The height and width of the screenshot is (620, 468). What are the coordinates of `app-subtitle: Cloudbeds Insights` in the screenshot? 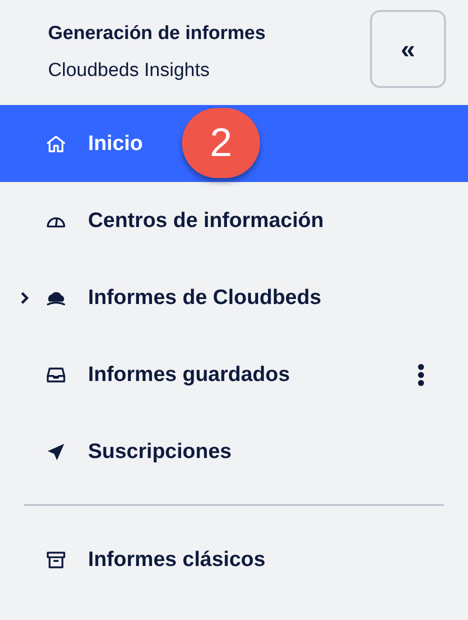 It's located at (129, 70).